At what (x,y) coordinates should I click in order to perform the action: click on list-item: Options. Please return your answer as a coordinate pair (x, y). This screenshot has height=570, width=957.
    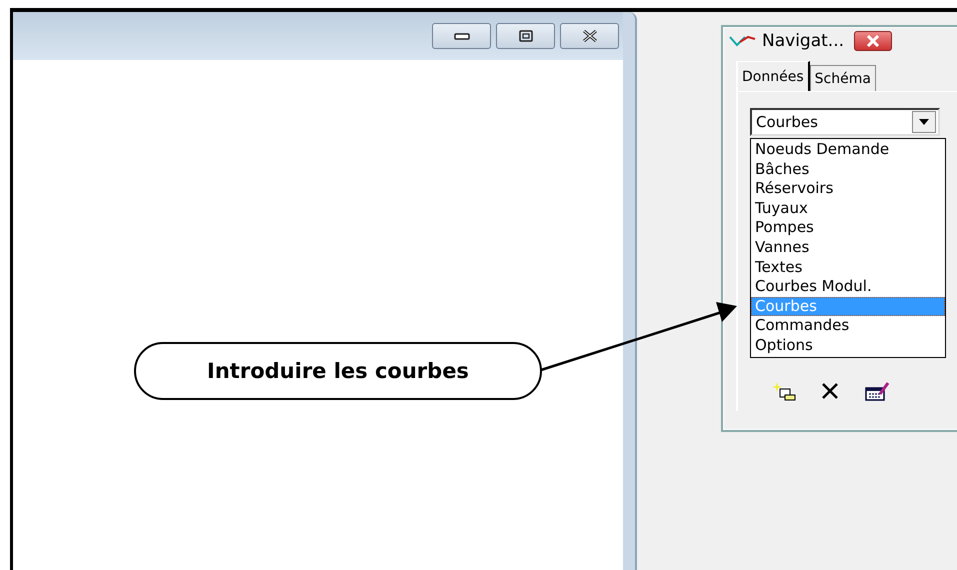
    Looking at the image, I should click on (848, 346).